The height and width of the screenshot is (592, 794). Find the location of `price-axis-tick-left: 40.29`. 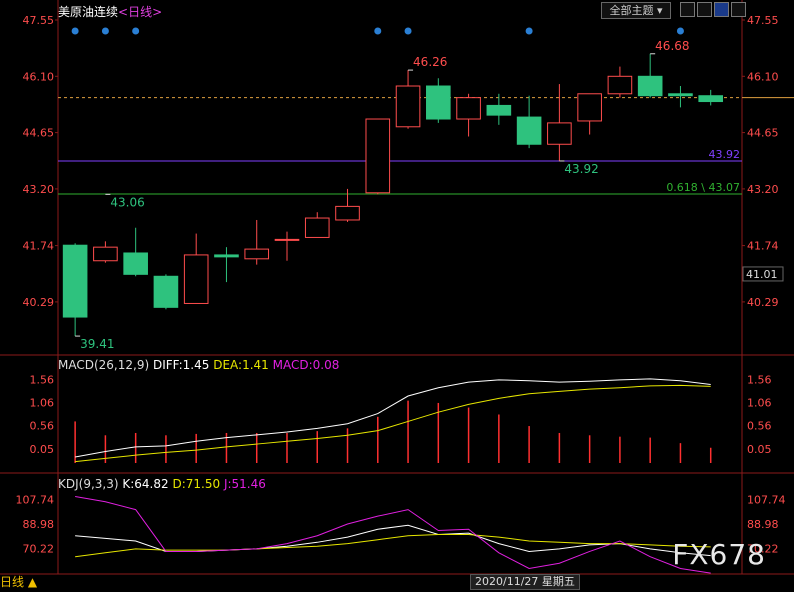

price-axis-tick-left: 40.29 is located at coordinates (39, 302).